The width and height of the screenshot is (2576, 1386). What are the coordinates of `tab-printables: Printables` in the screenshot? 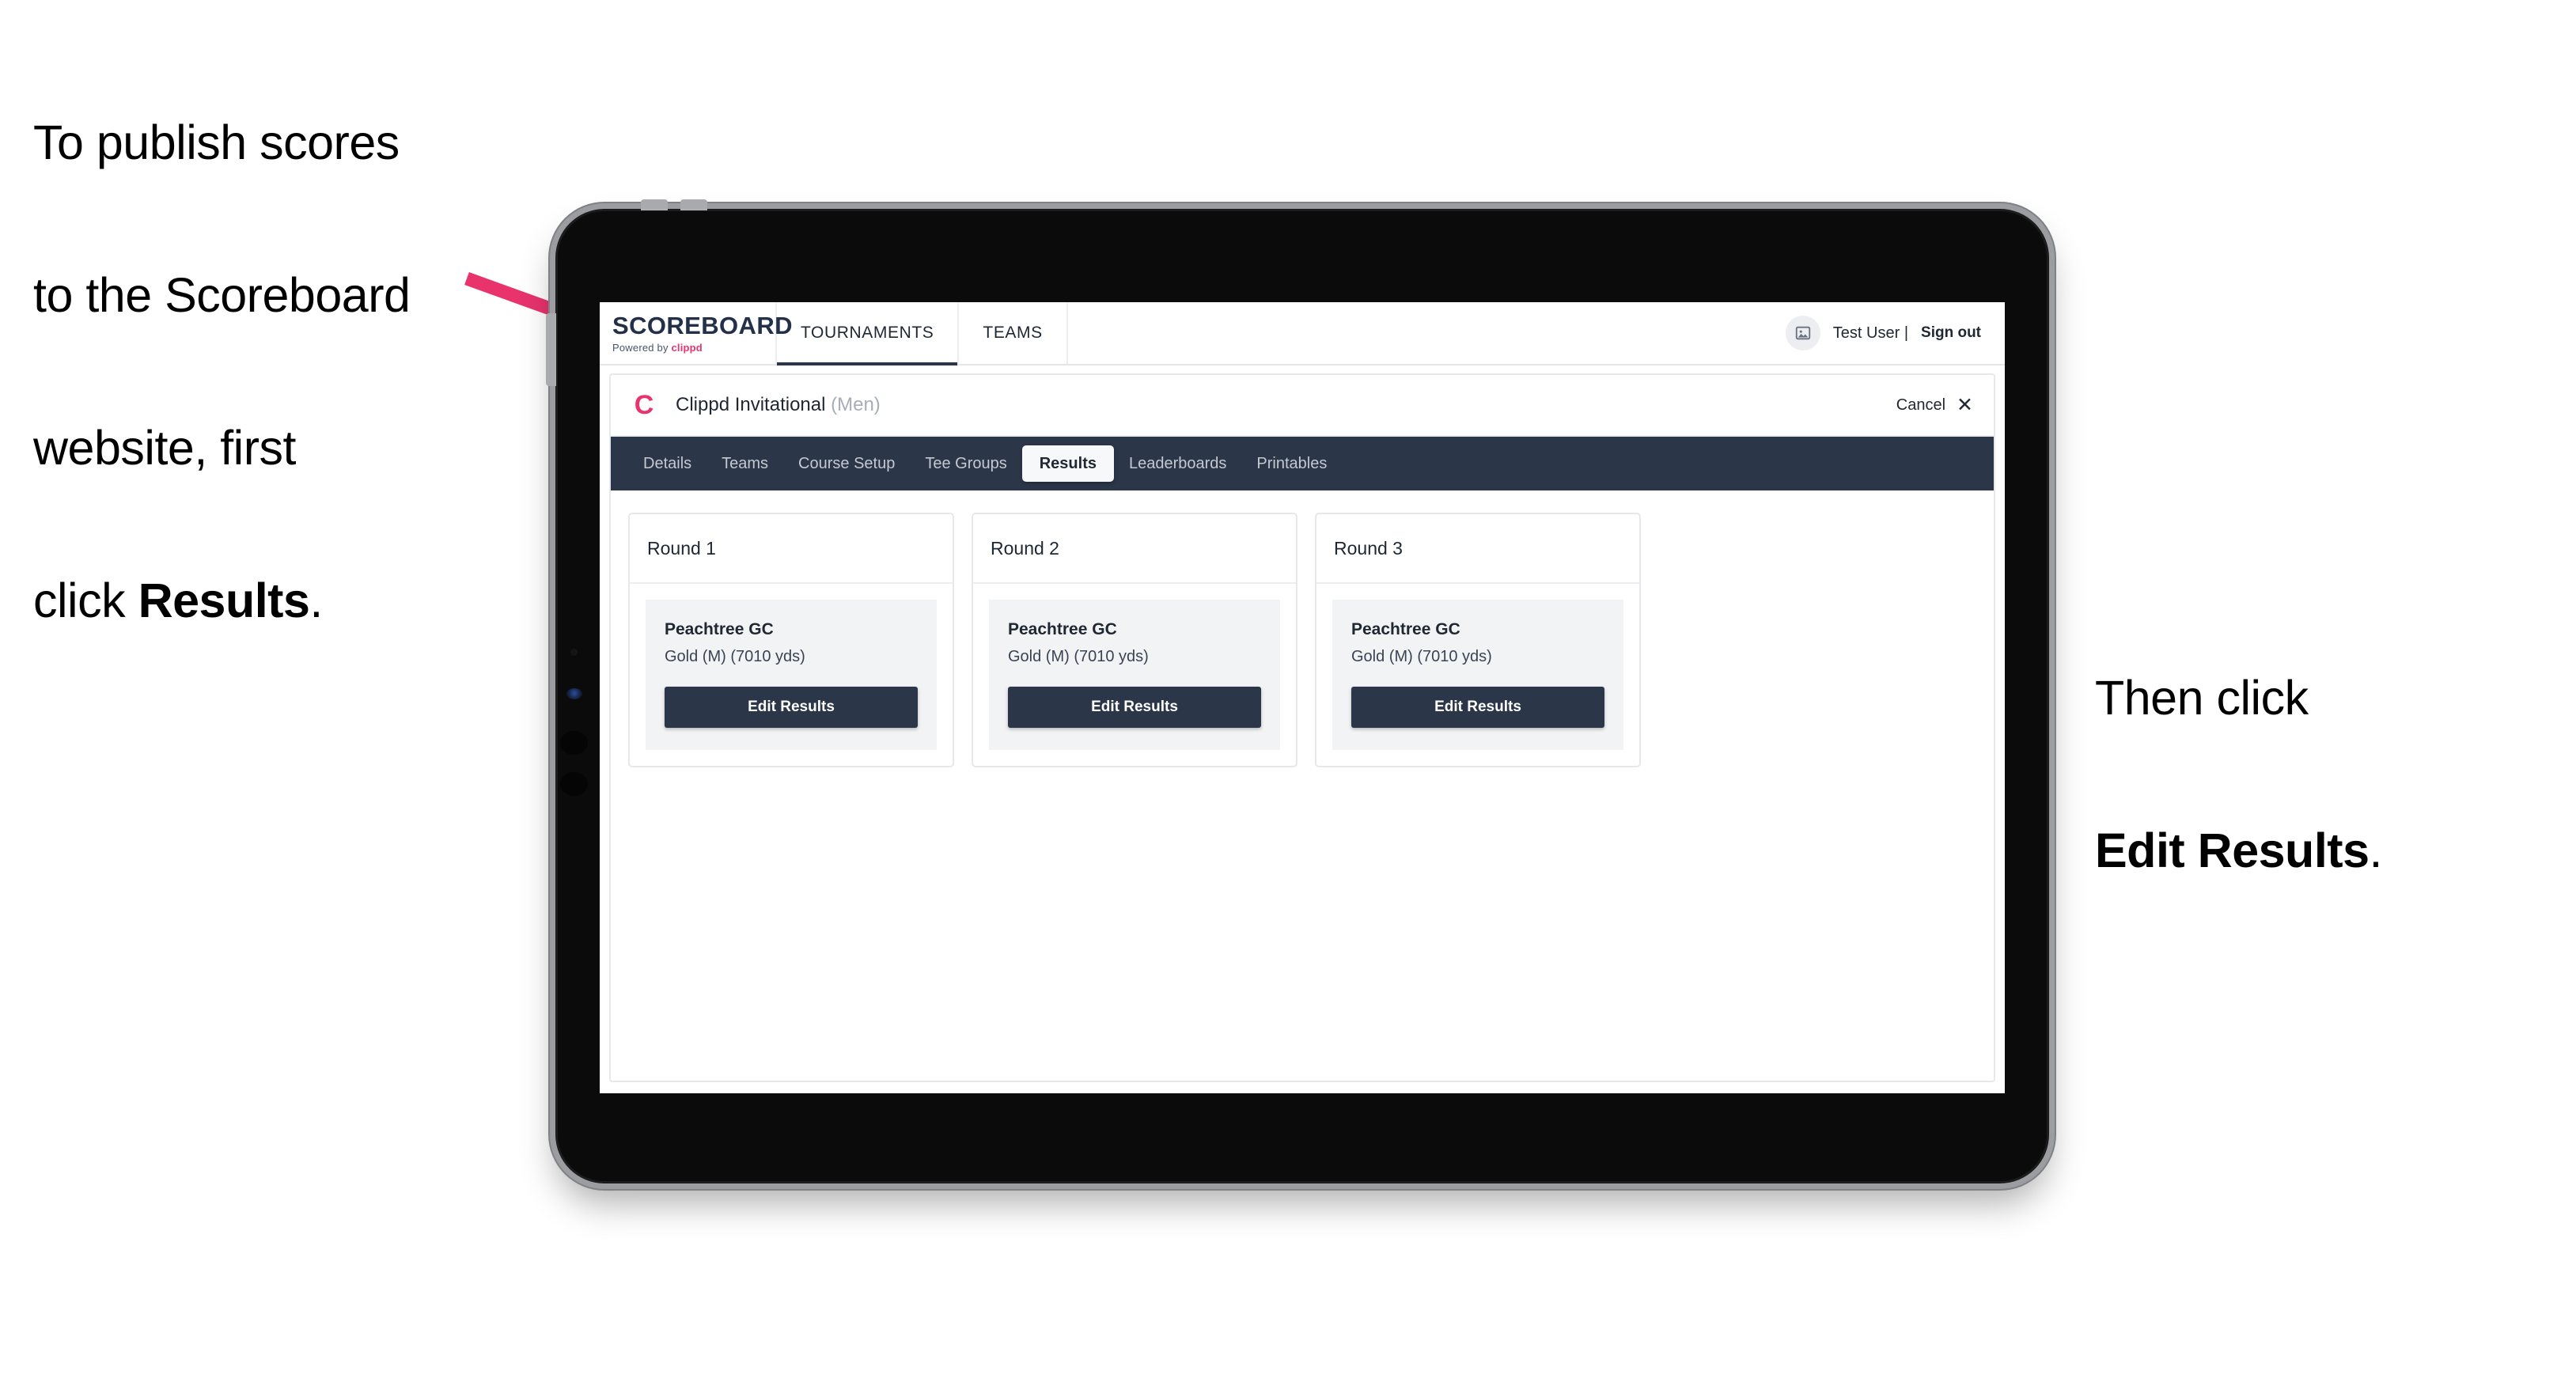 It's located at (1291, 464).